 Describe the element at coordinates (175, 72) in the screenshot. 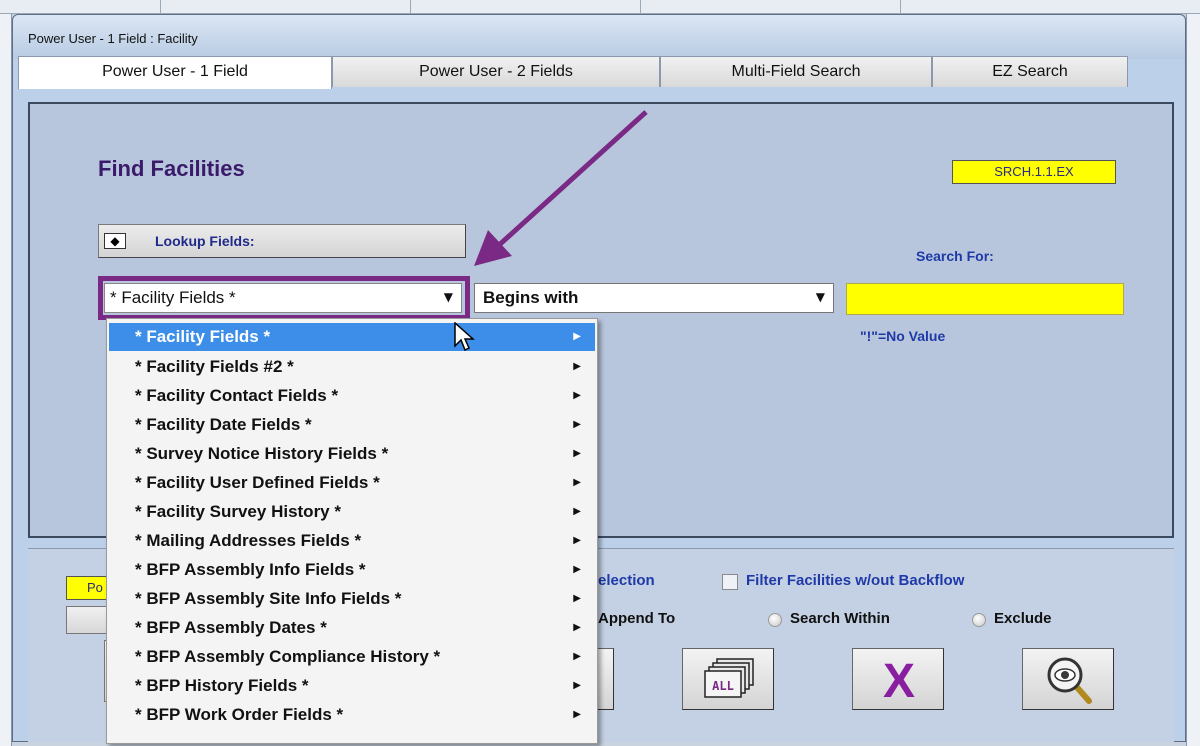

I see `tab-power-user-1-field: Power User - 1 Field` at that location.